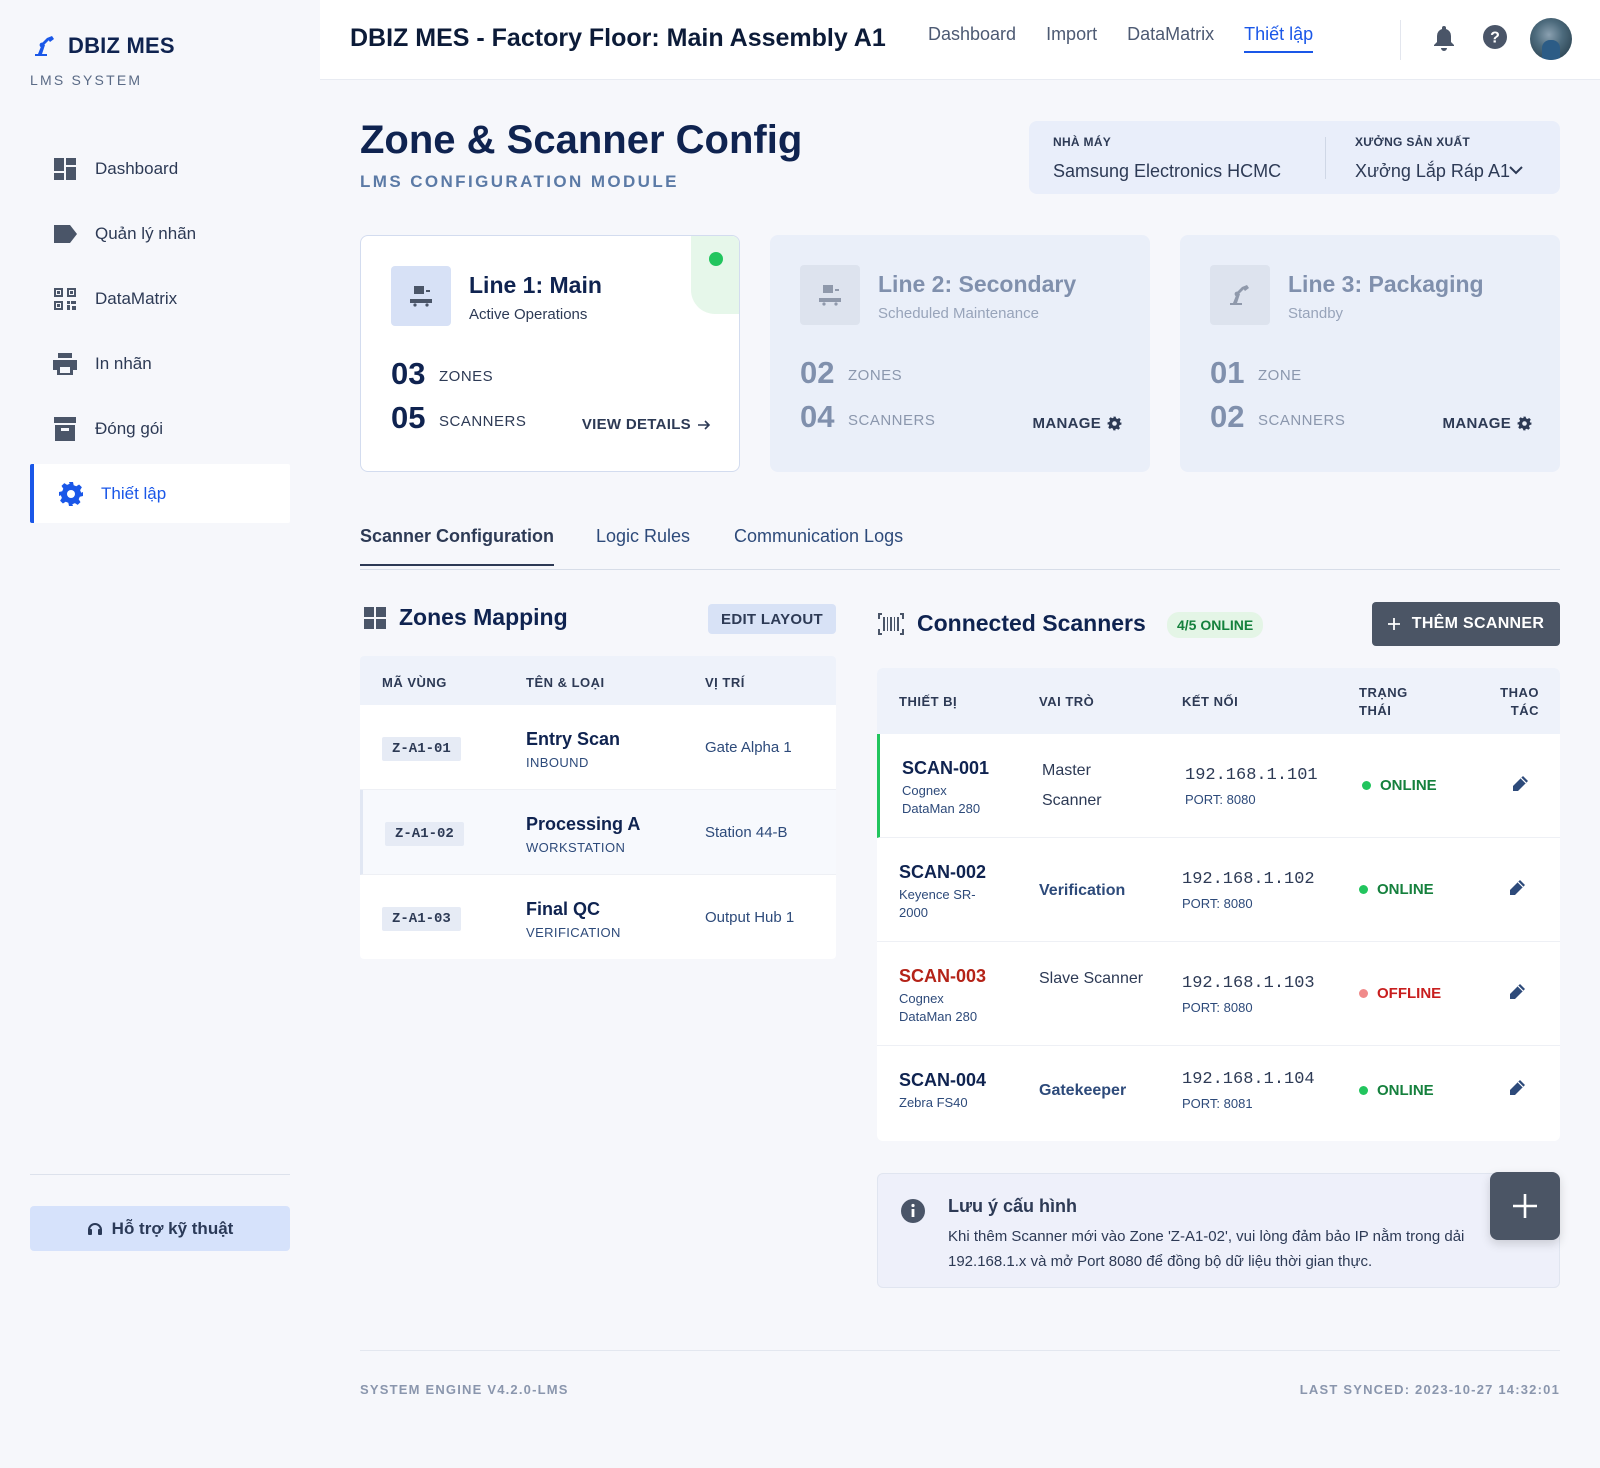  Describe the element at coordinates (1215, 625) in the screenshot. I see `online-count-badge: 4/5 ONLINE` at that location.